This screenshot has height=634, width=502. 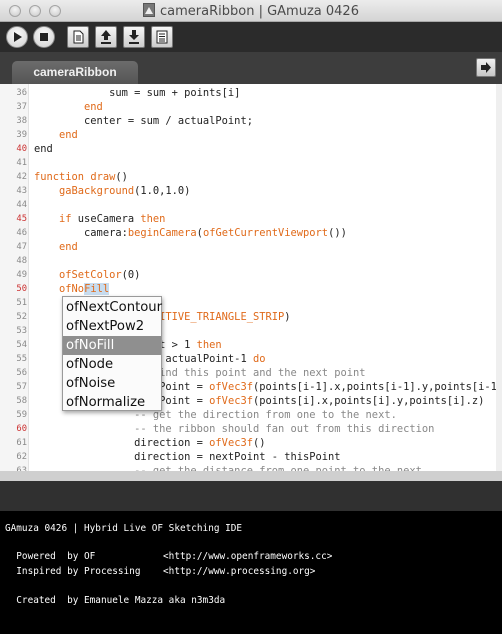 What do you see at coordinates (75, 72) in the screenshot?
I see `tab-cameraRibbon: cameraRibbon` at bounding box center [75, 72].